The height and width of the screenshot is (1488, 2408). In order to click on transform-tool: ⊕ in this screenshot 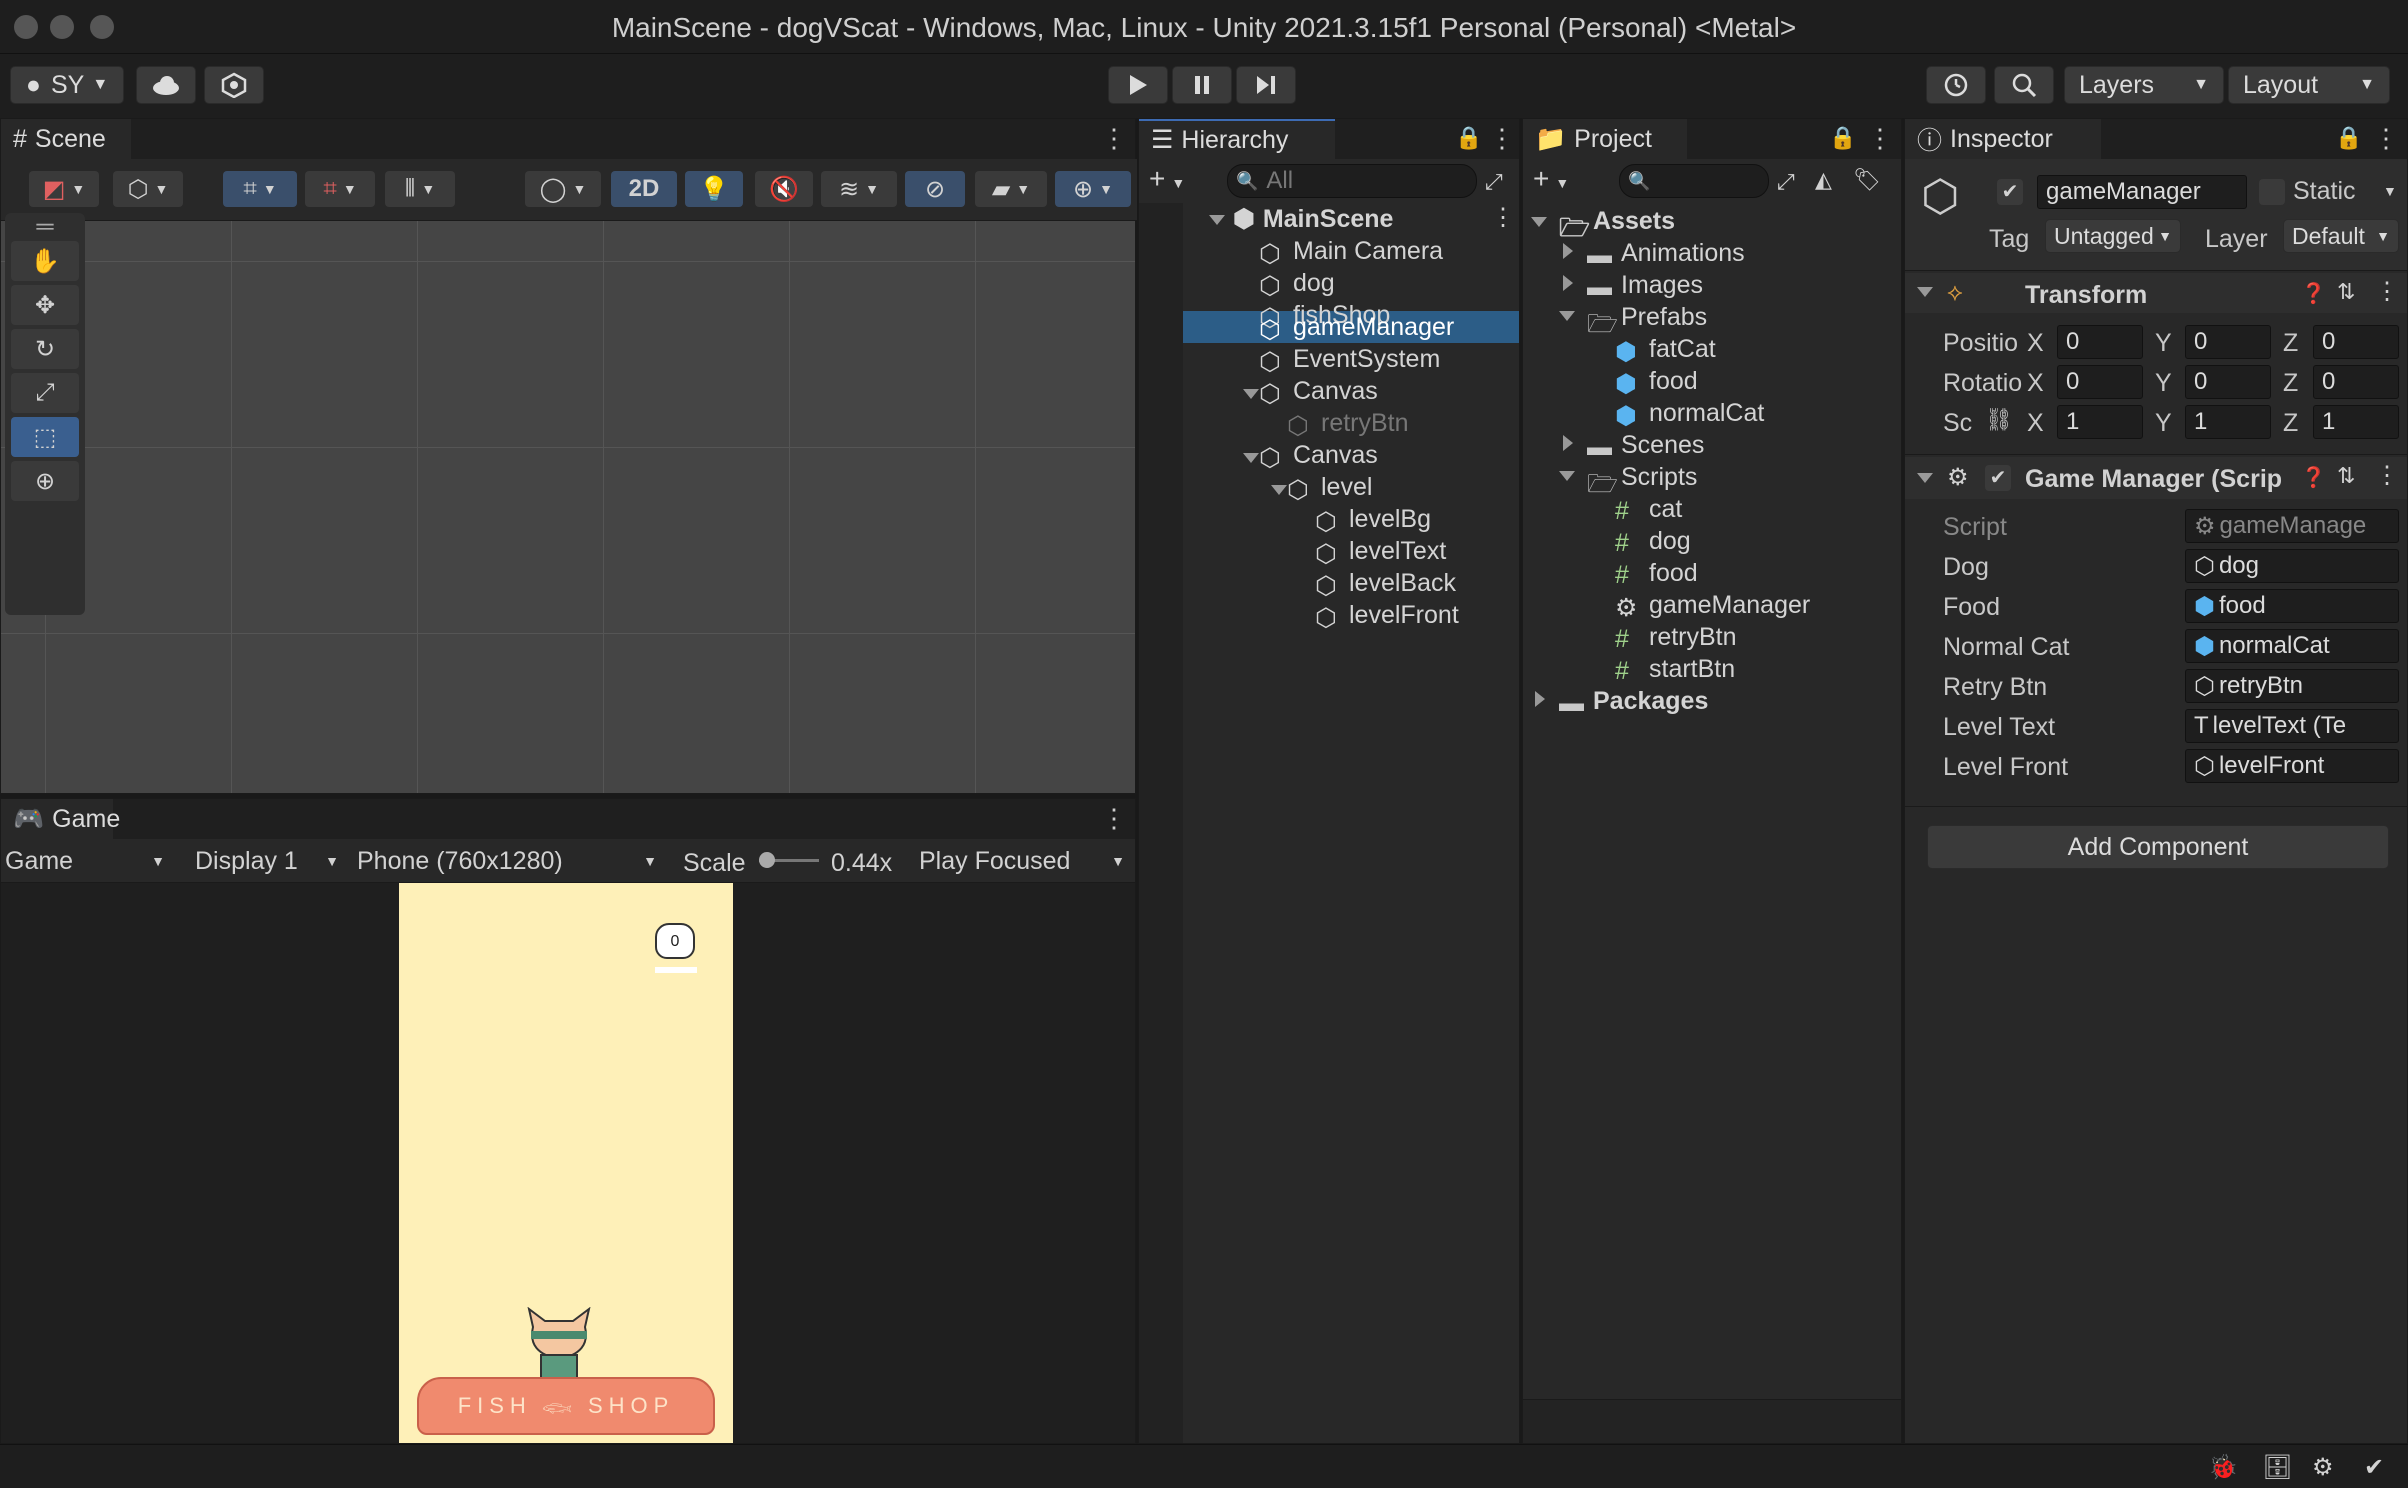, I will do `click(45, 481)`.